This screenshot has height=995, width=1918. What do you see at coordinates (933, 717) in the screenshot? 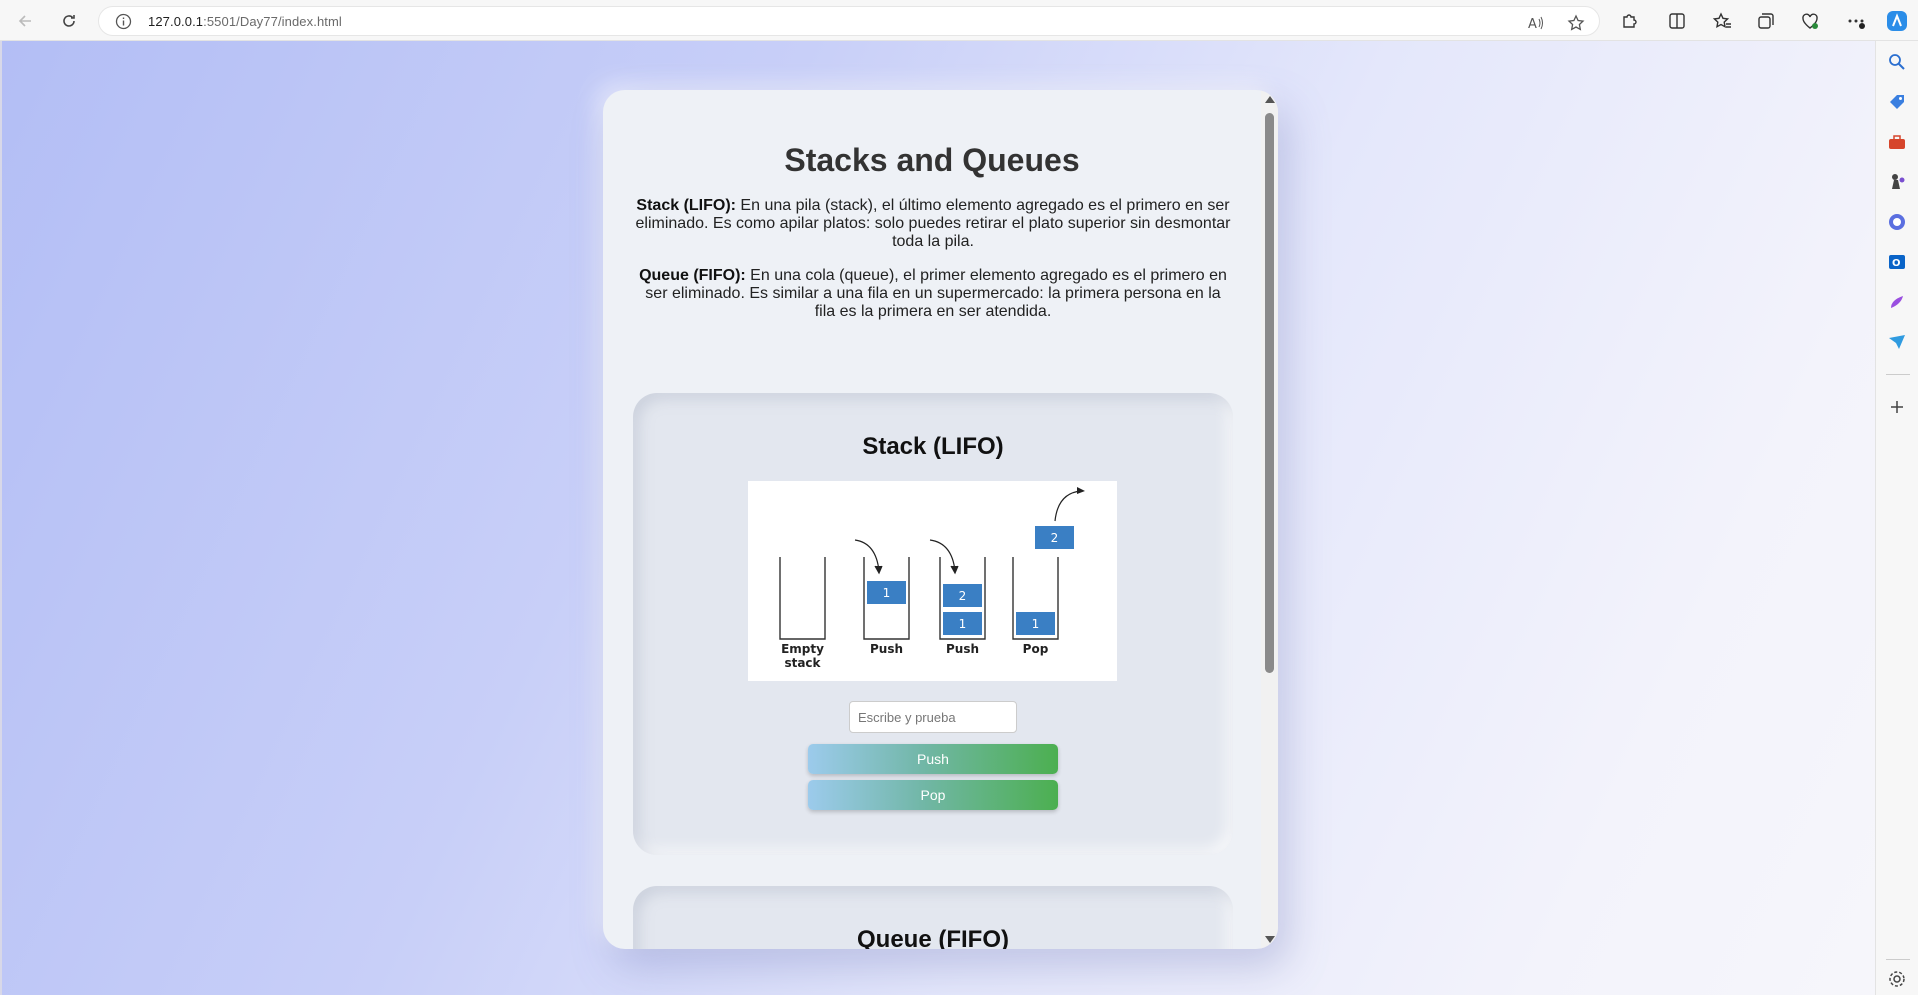
I see `stack-input` at bounding box center [933, 717].